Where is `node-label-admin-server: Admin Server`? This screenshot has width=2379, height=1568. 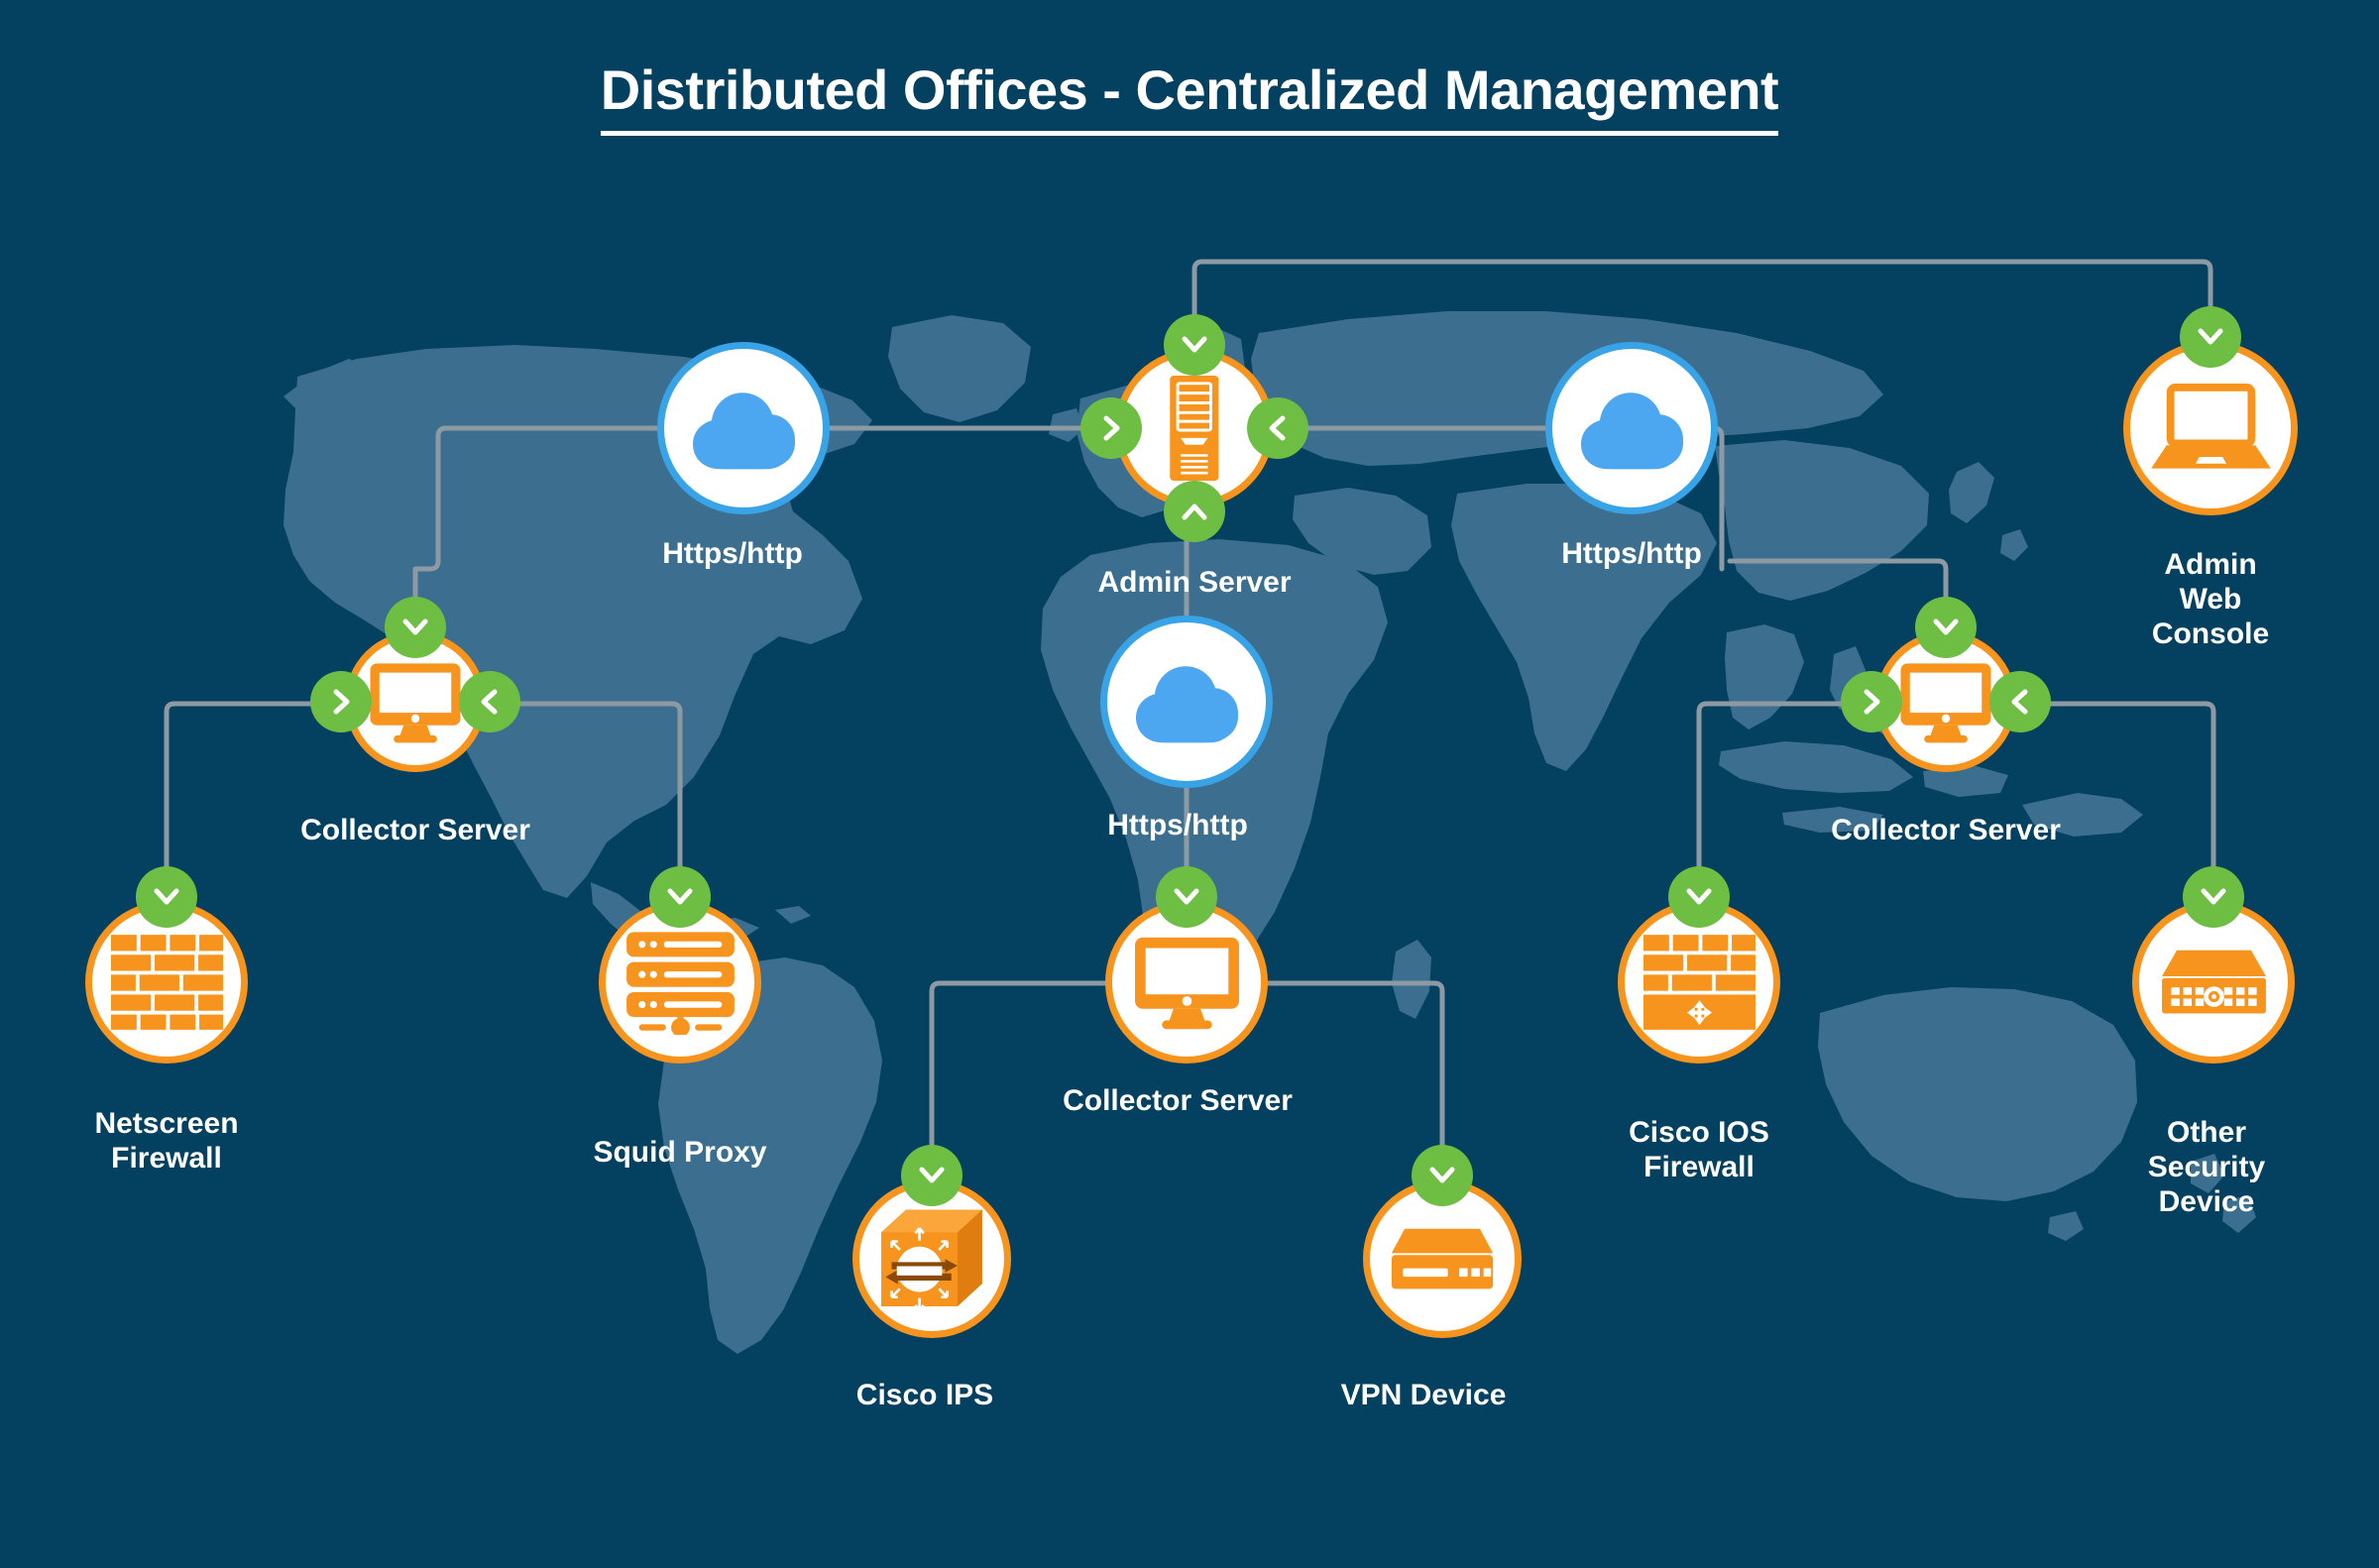
node-label-admin-server: Admin Server is located at coordinates (1194, 582).